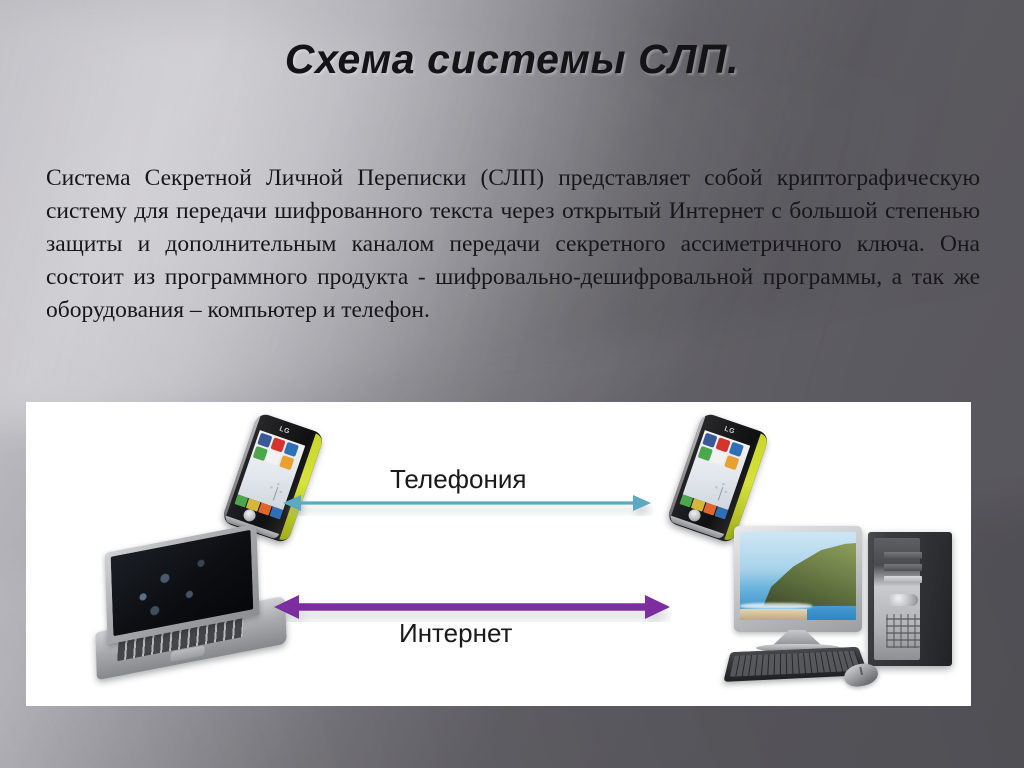 This screenshot has height=768, width=1024. What do you see at coordinates (182, 583) in the screenshot?
I see `laptop-screen` at bounding box center [182, 583].